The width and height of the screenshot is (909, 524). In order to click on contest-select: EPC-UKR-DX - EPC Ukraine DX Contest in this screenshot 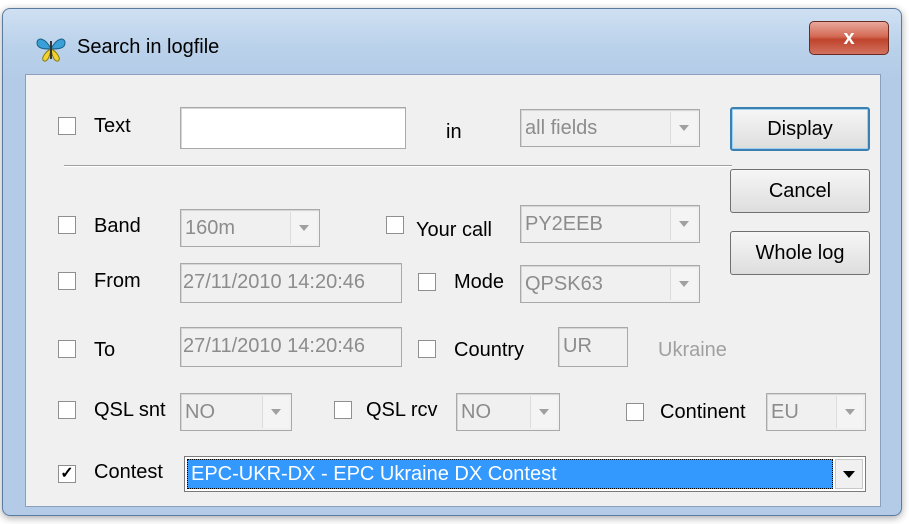, I will do `click(525, 474)`.